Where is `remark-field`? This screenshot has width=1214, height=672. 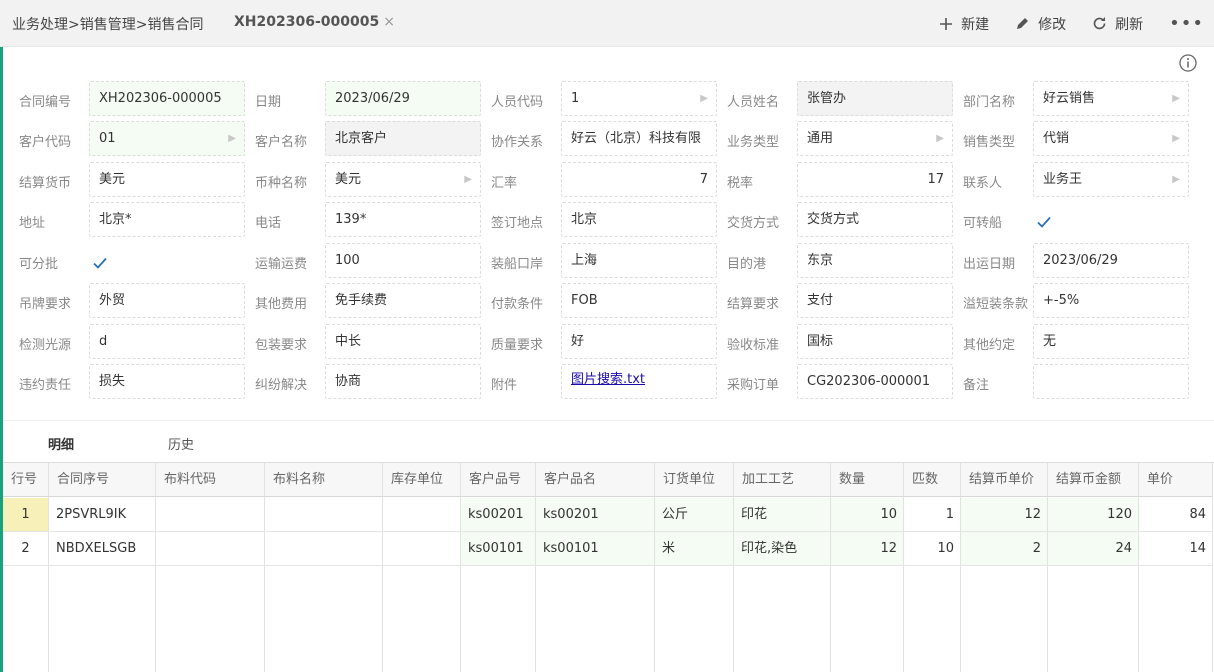 remark-field is located at coordinates (1111, 381).